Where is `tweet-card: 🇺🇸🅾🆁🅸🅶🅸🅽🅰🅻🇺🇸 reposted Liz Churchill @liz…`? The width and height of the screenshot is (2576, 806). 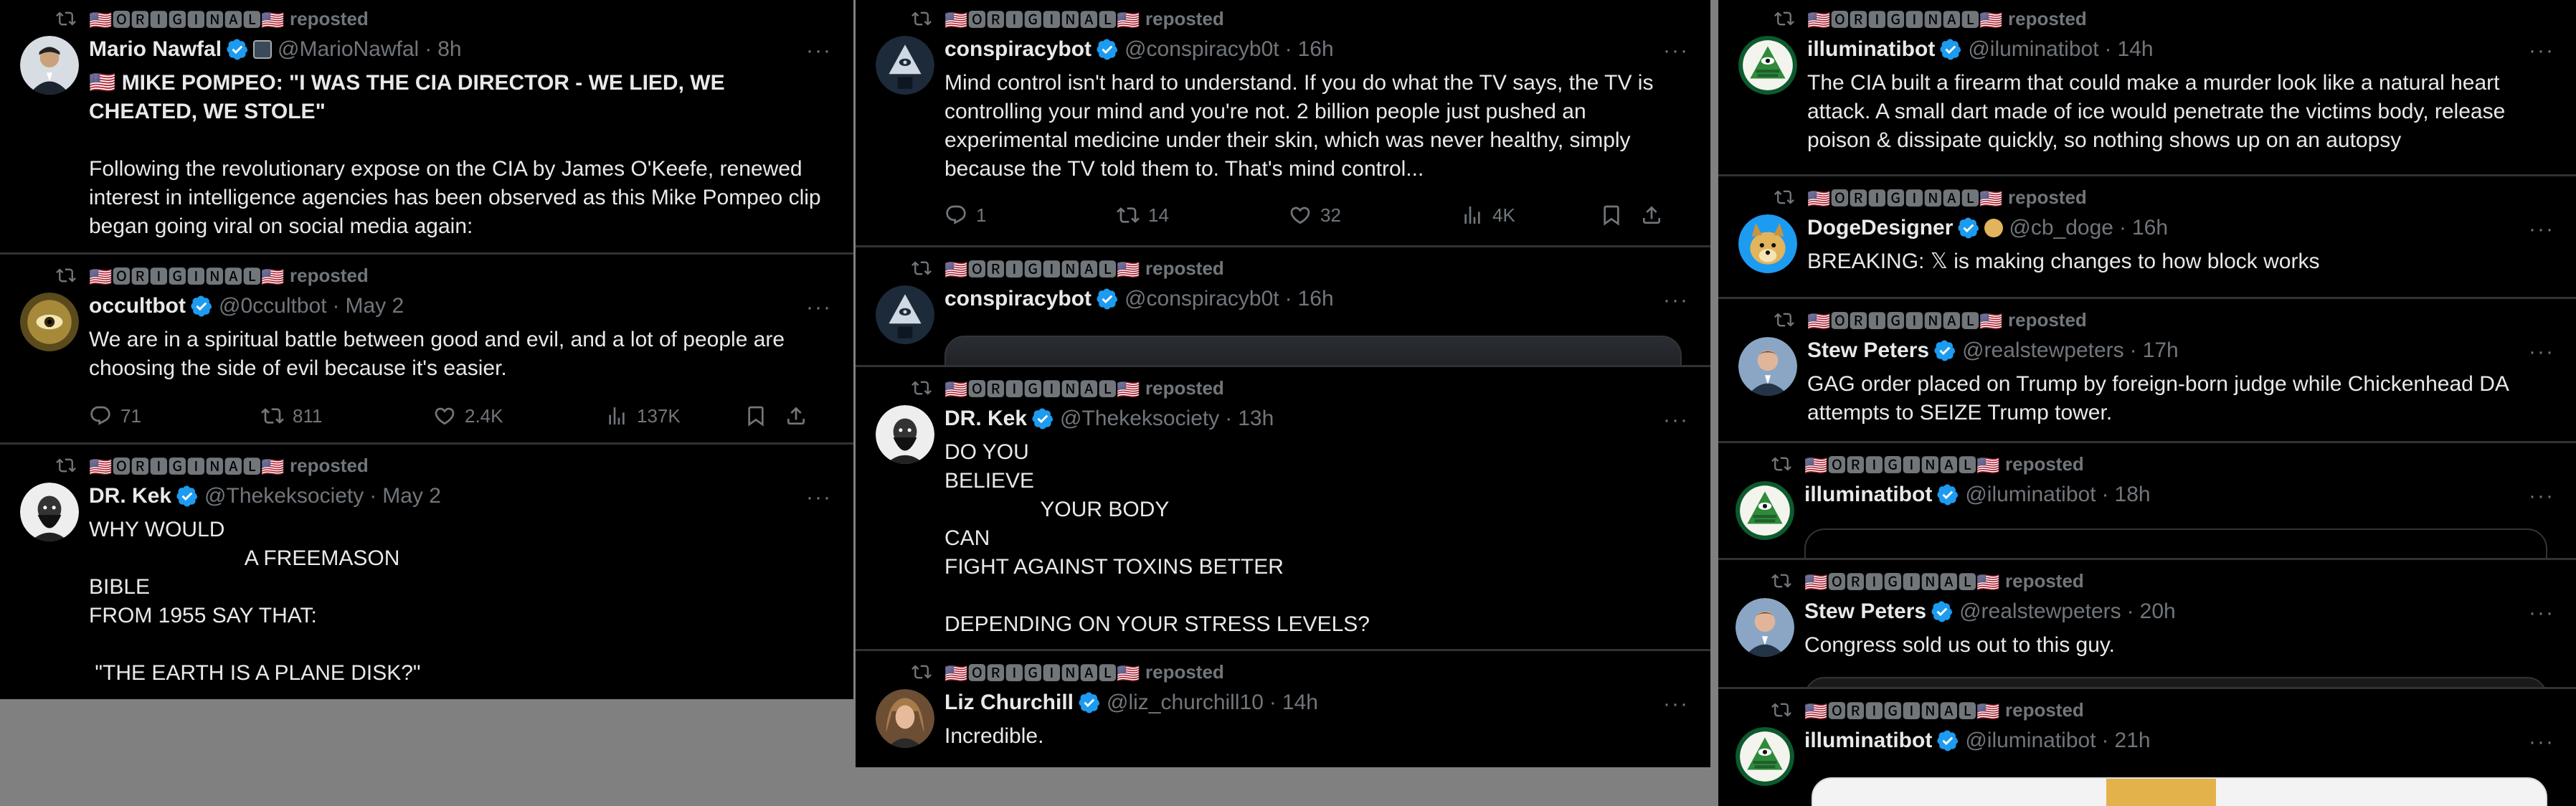 tweet-card: 🇺🇸🅾🆁🅸🅶🅸🅽🅰🅻🇺🇸 reposted Liz Churchill @liz… is located at coordinates (1283, 710).